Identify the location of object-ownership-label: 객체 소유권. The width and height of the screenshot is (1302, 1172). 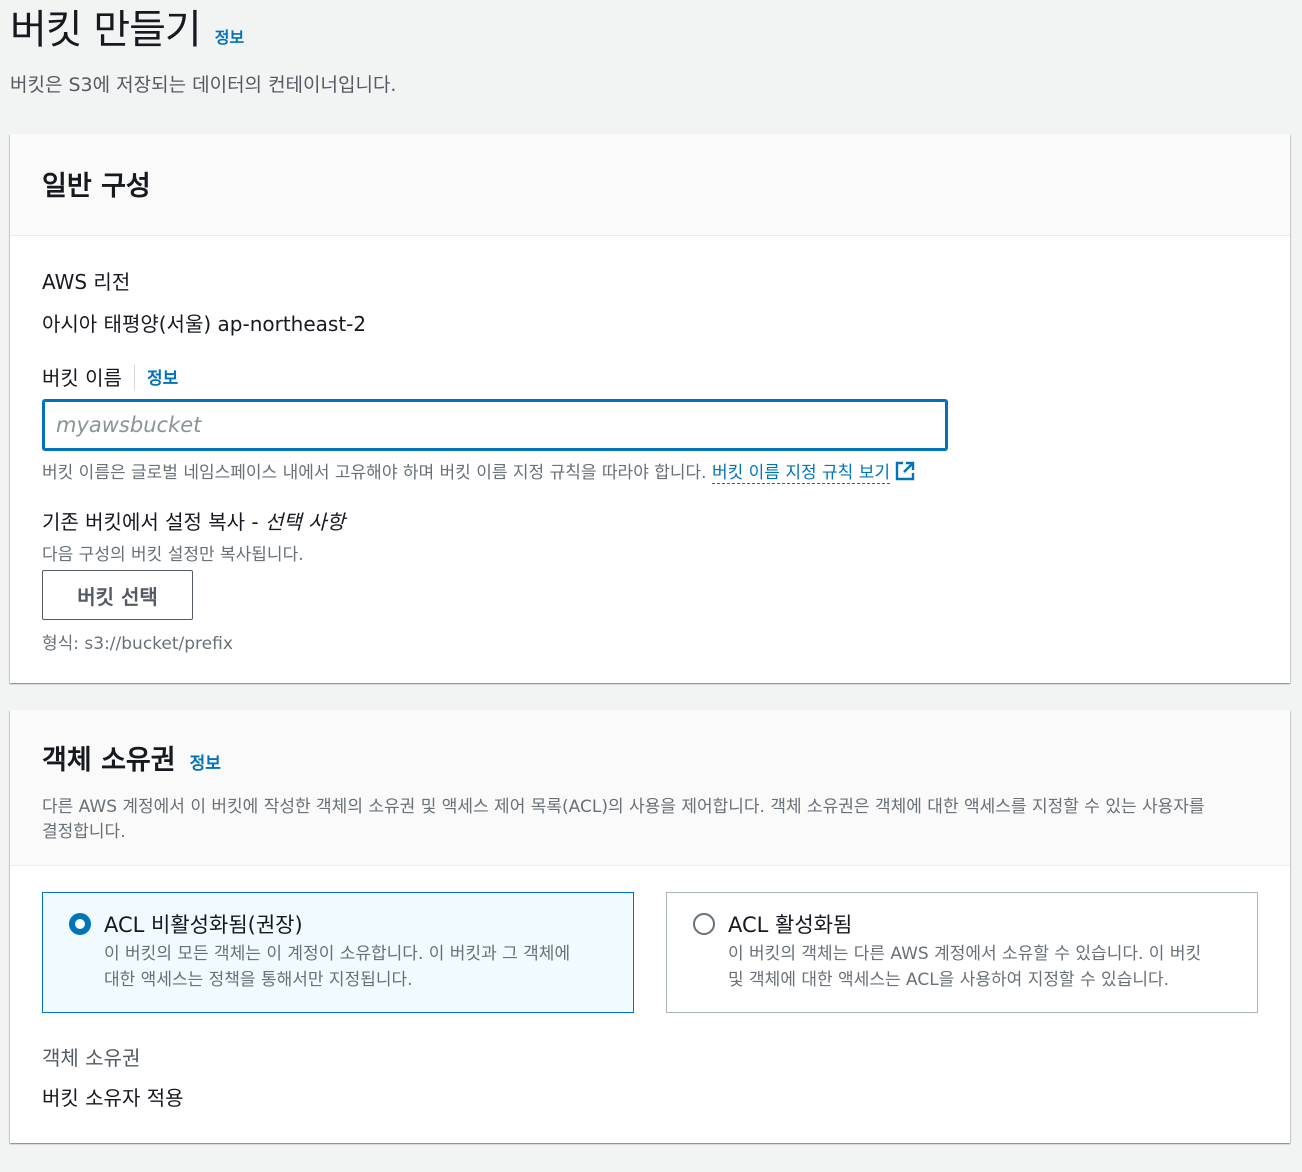
(91, 1058).